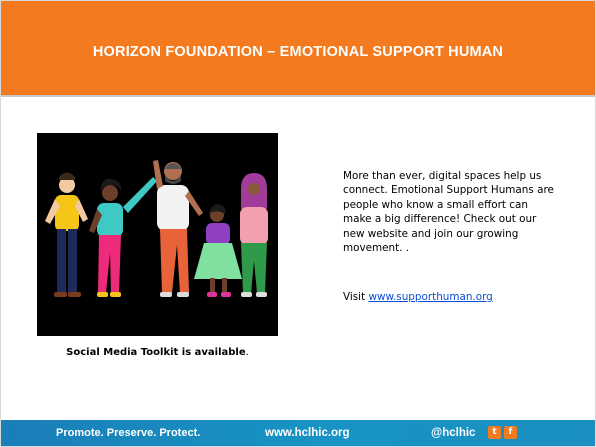  I want to click on title-divider, so click(298, 96).